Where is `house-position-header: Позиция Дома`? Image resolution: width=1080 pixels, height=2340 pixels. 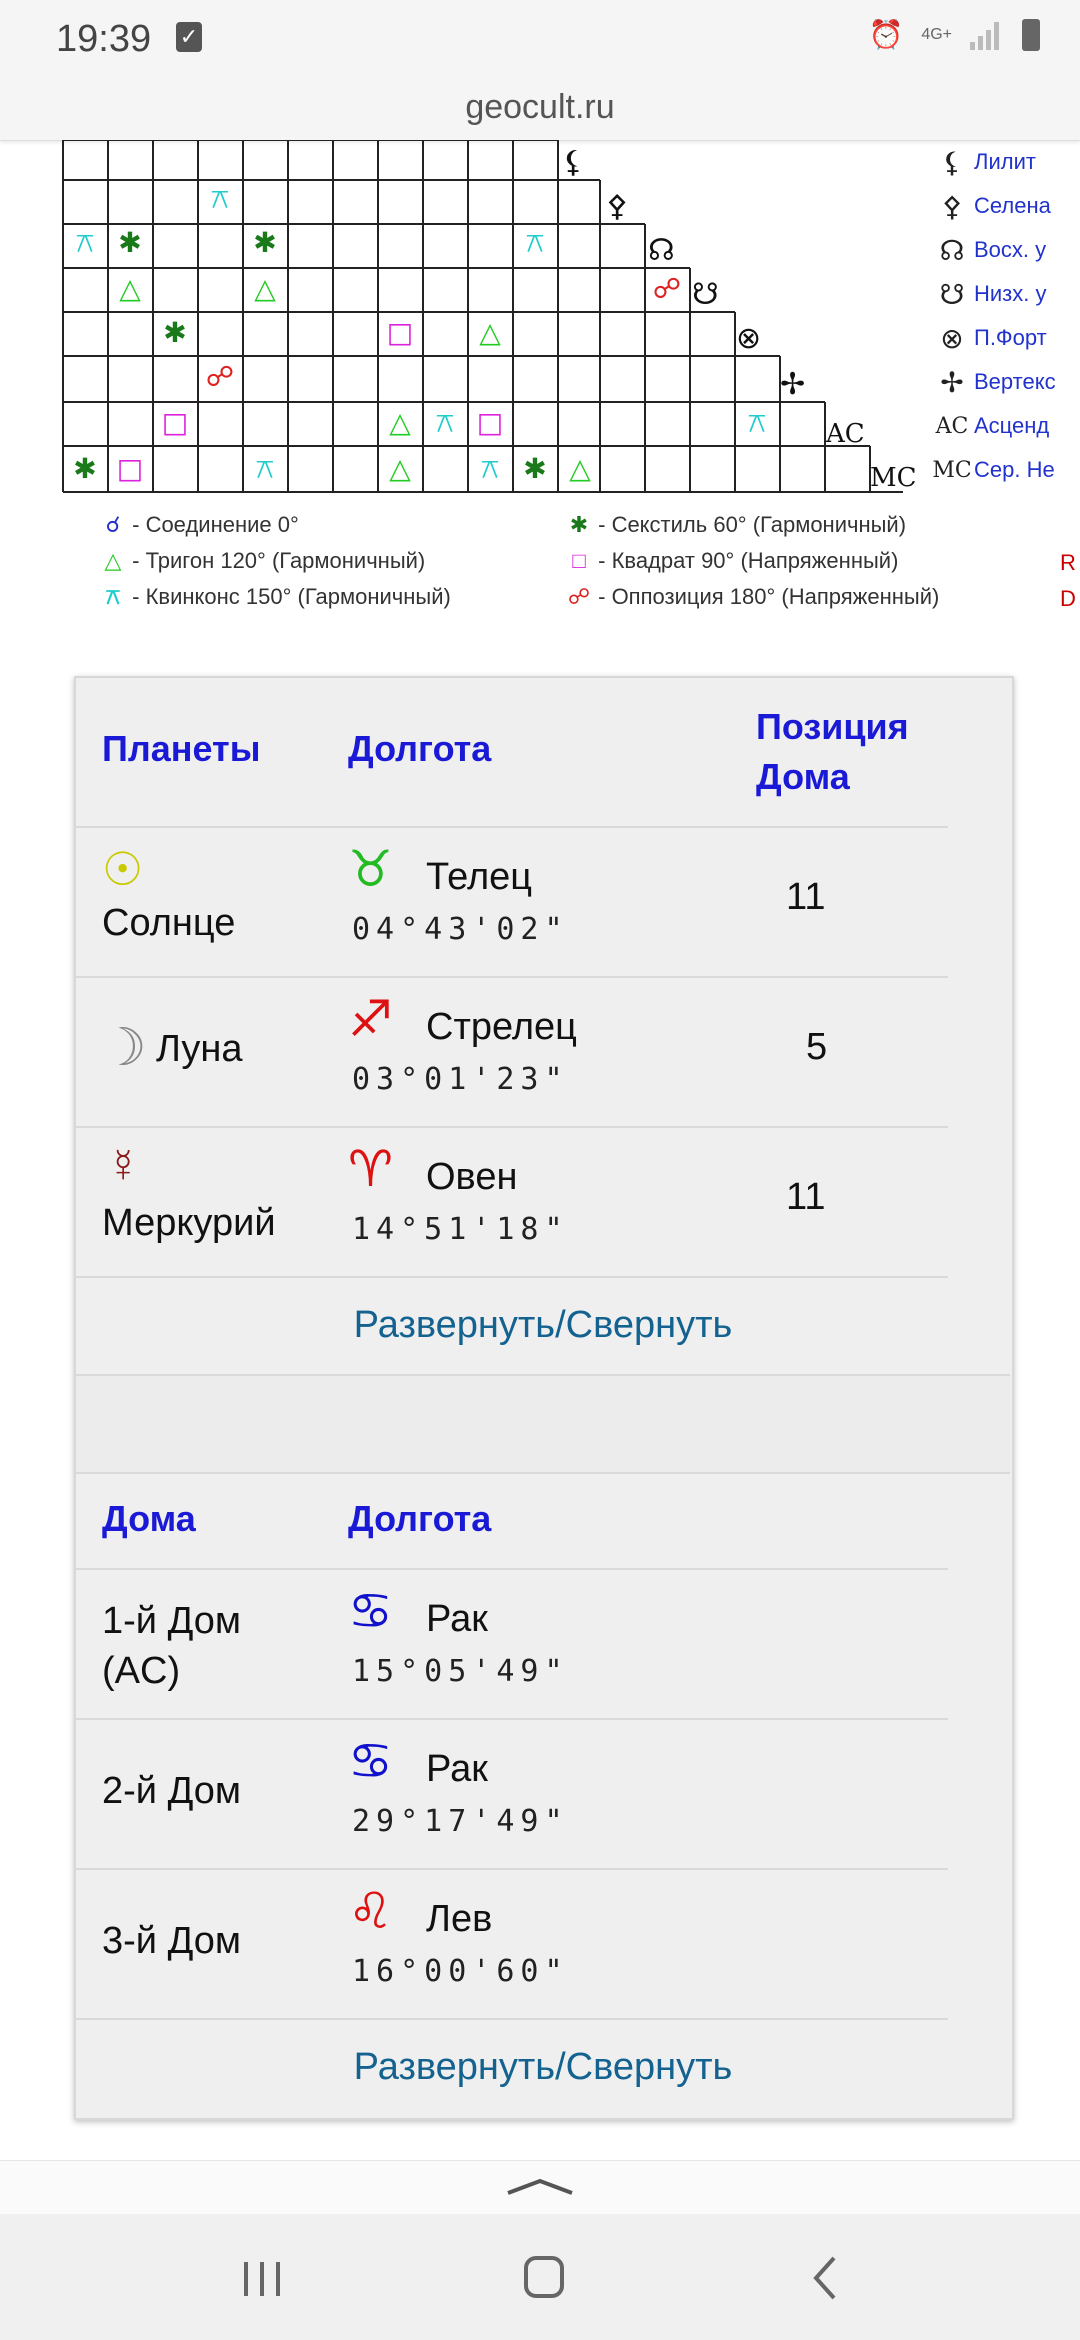 house-position-header: Позиция Дома is located at coordinates (832, 751).